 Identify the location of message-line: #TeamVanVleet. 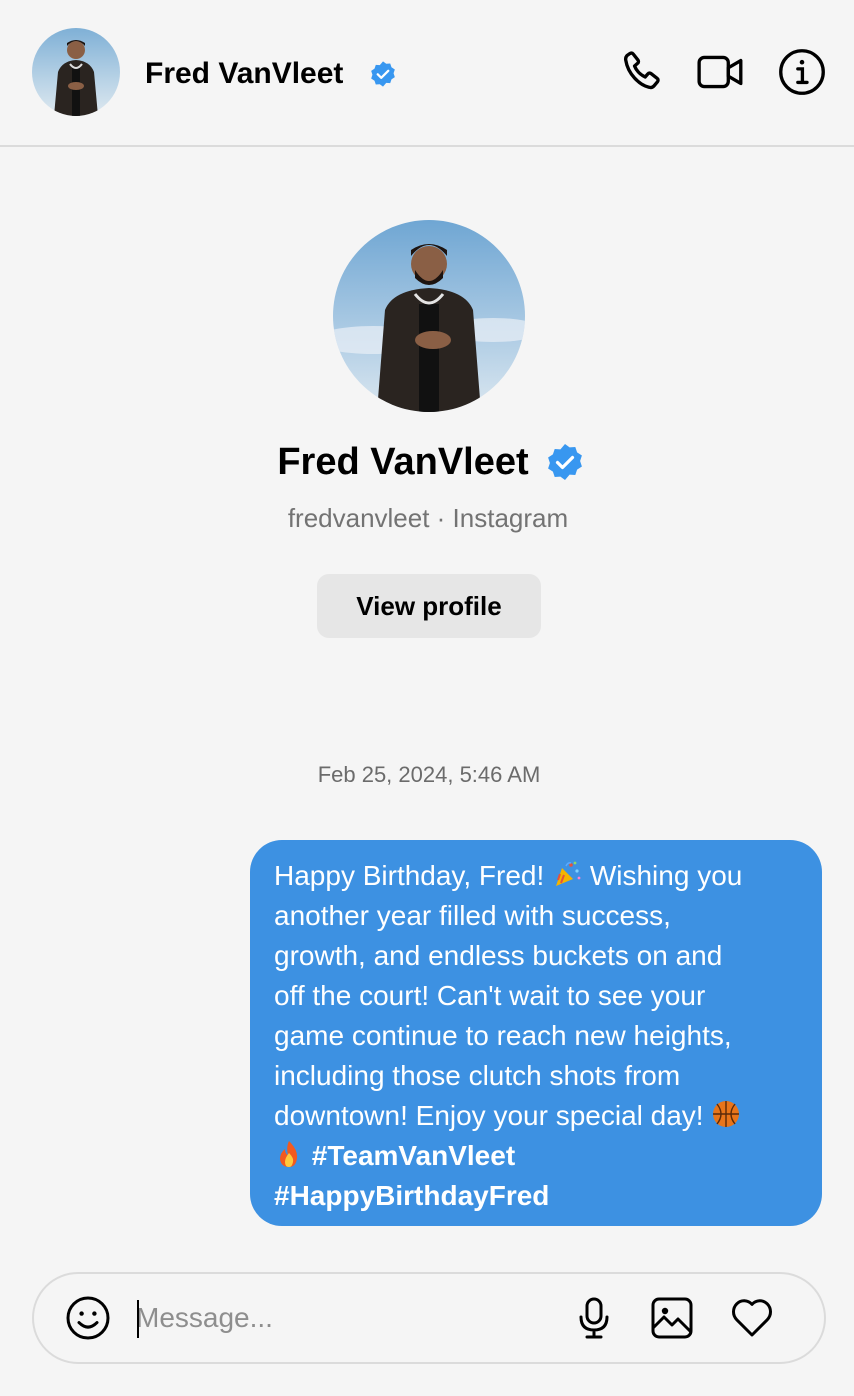
(536, 1156).